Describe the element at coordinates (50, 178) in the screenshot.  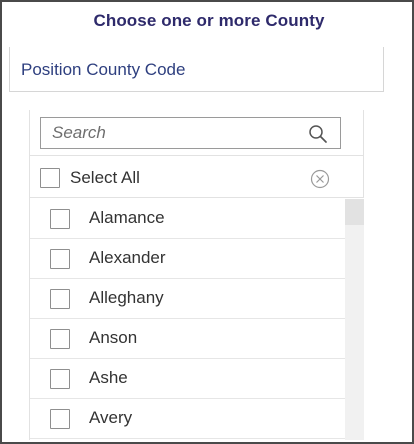
I see `select-all-checkbox` at that location.